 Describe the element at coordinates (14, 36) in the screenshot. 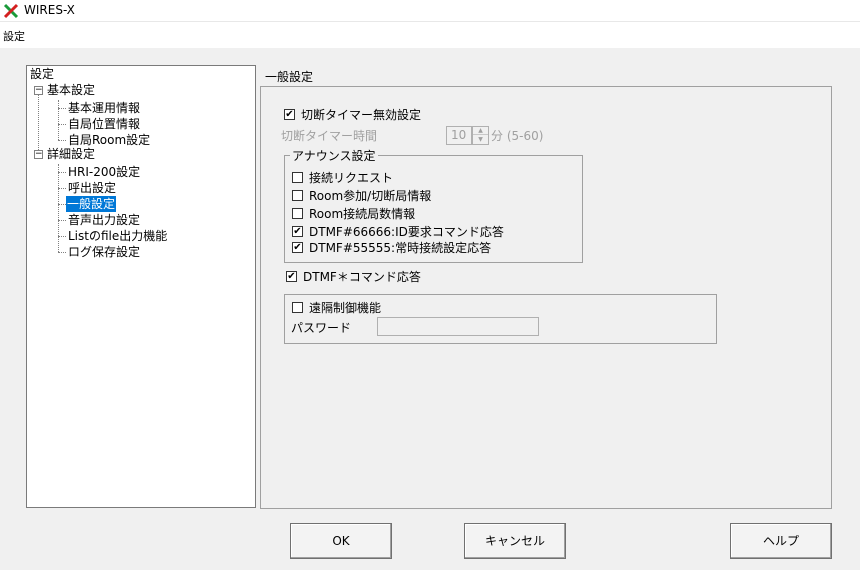

I see `menu-settings: 設定` at that location.